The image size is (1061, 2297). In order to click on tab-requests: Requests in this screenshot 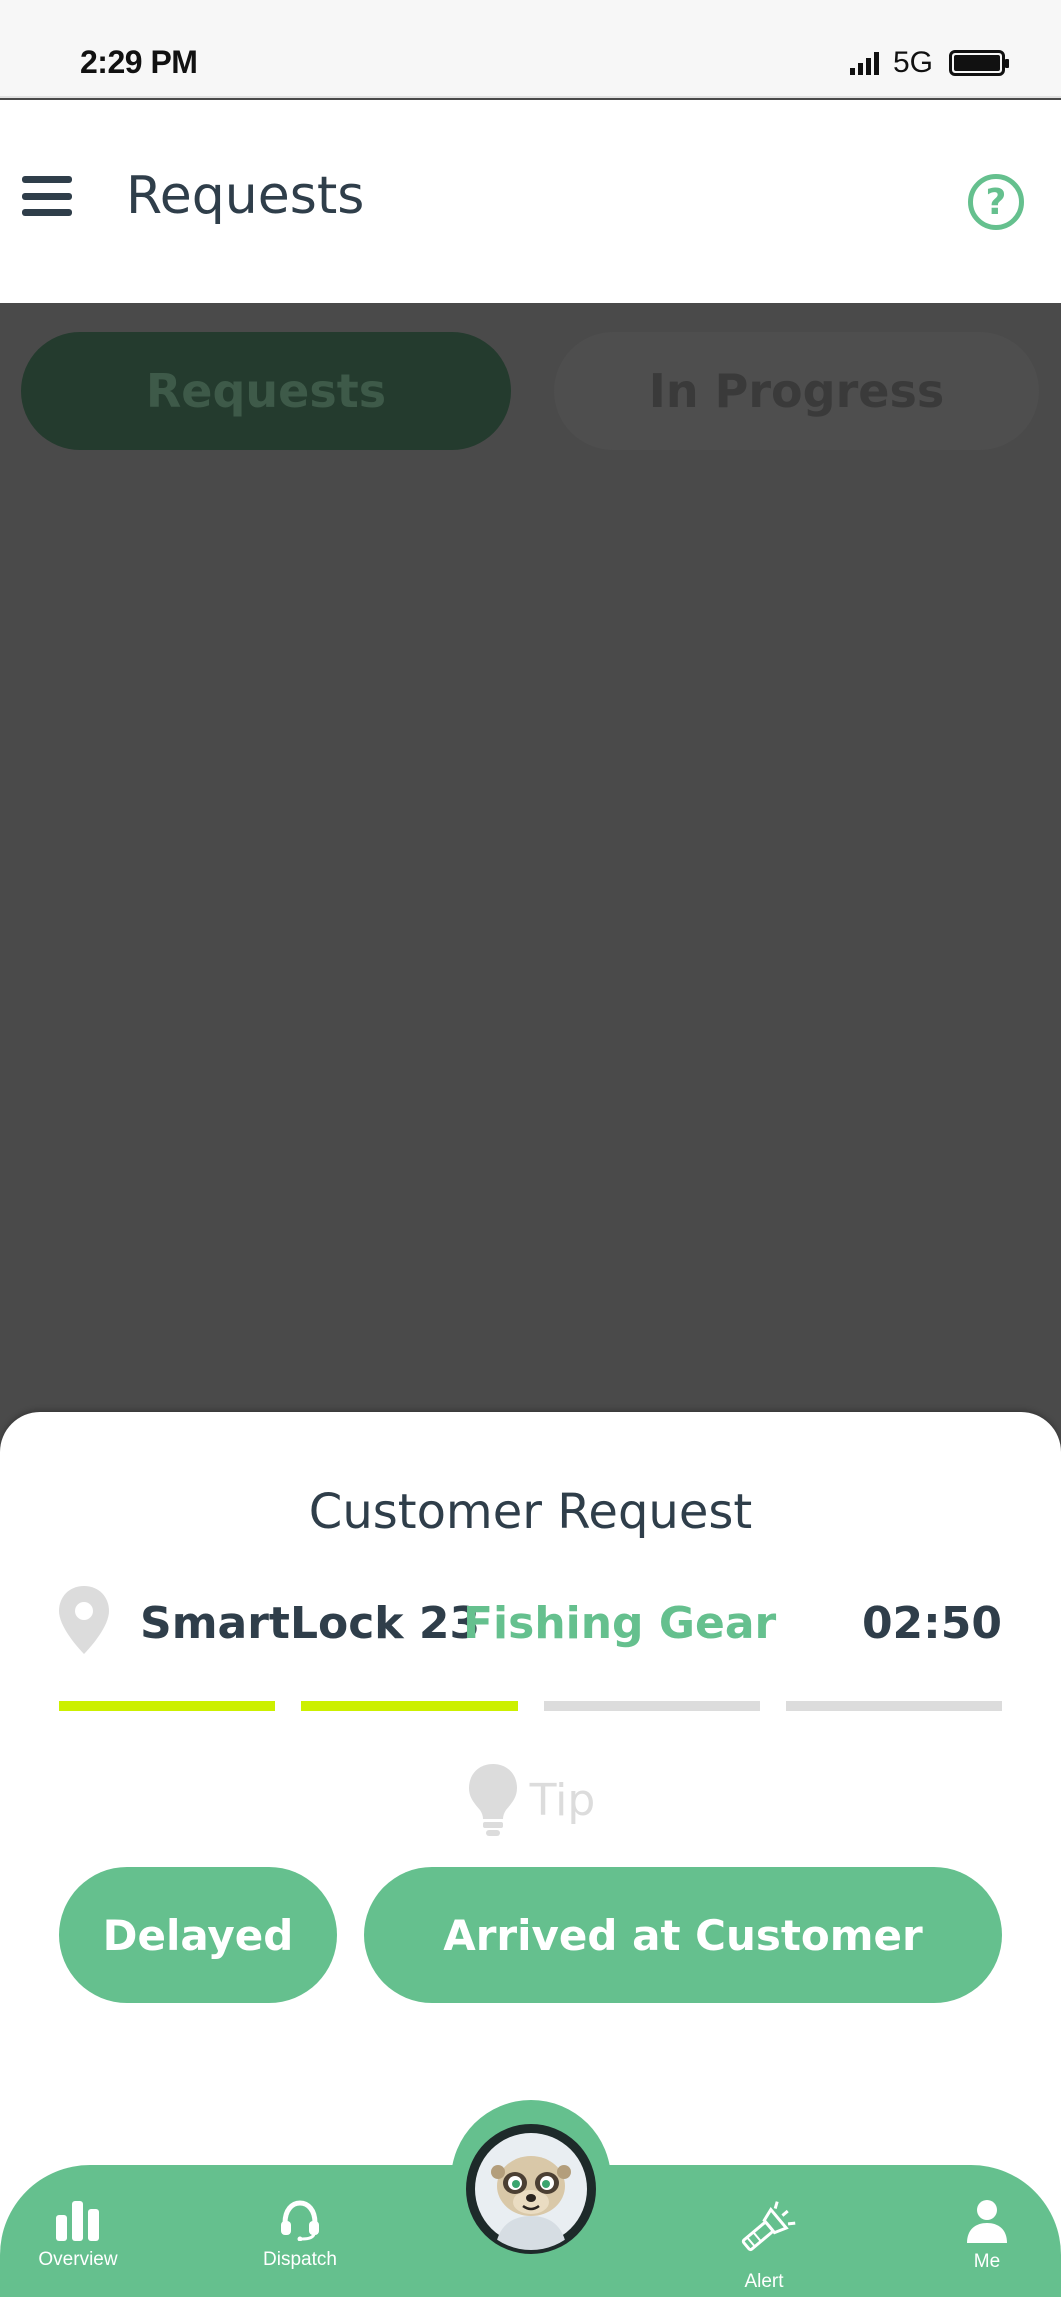, I will do `click(266, 391)`.